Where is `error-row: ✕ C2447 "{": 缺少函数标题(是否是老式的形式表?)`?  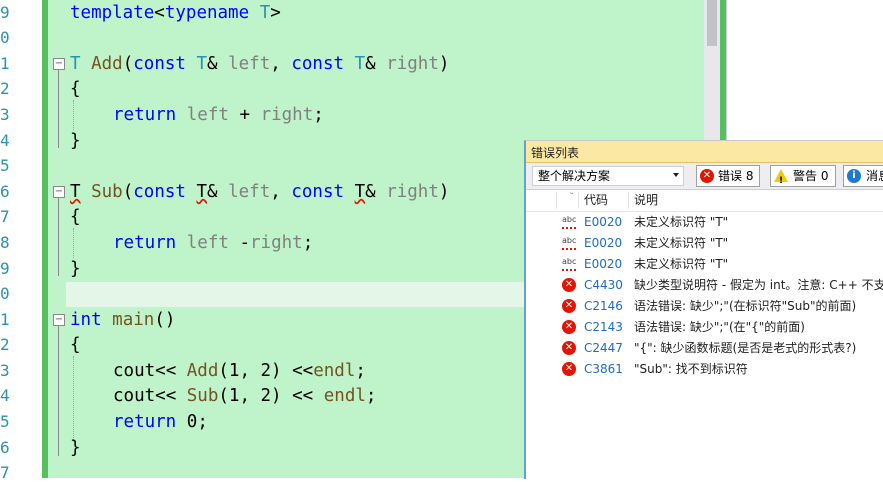
error-row: ✕ C2447 "{": 缺少函数标题(是否是老式的形式表?) is located at coordinates (704, 348).